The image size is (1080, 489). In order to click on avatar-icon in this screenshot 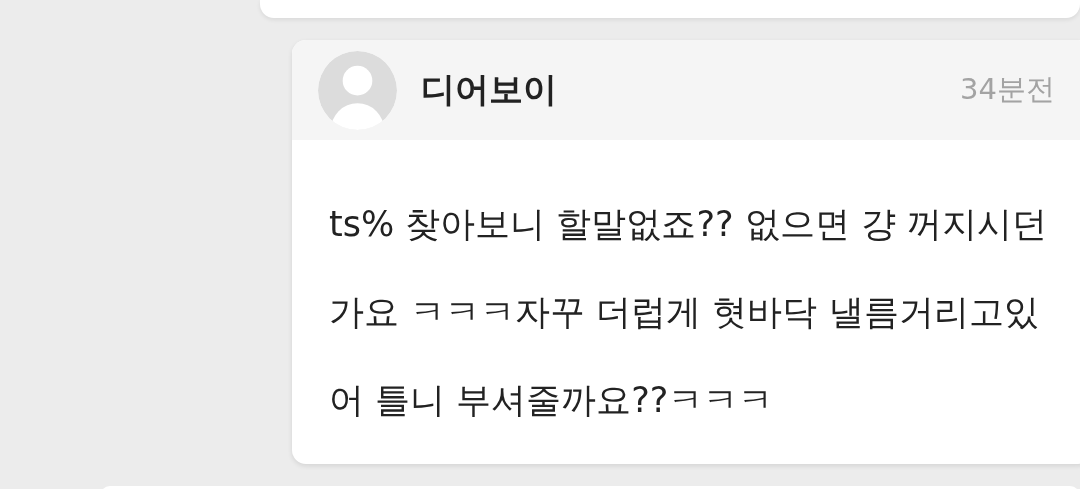, I will do `click(357, 90)`.